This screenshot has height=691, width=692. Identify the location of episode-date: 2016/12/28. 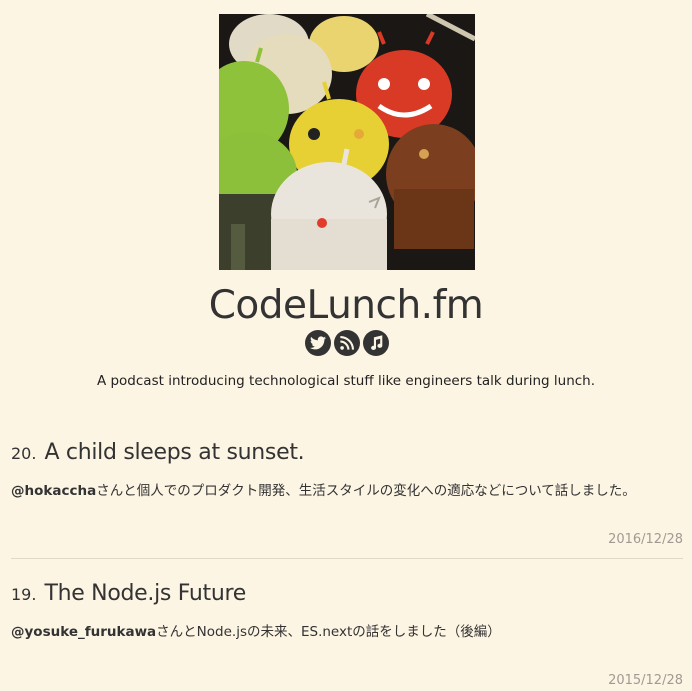
(645, 539).